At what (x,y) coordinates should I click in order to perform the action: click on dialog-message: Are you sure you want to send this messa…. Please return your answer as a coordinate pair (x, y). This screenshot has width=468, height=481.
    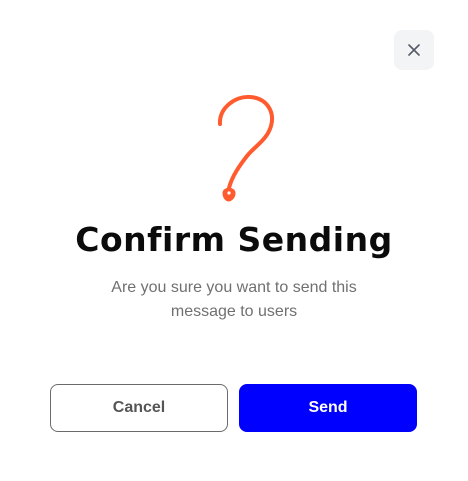
    Looking at the image, I should click on (234, 299).